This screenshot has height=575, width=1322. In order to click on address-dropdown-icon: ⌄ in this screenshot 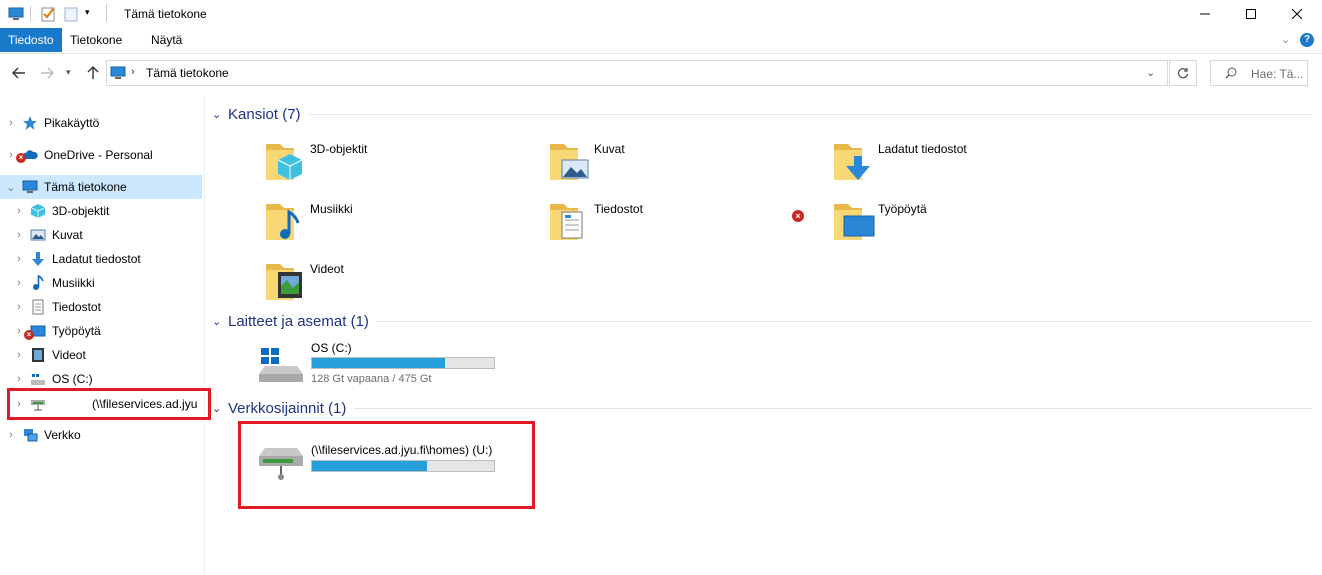, I will do `click(1150, 72)`.